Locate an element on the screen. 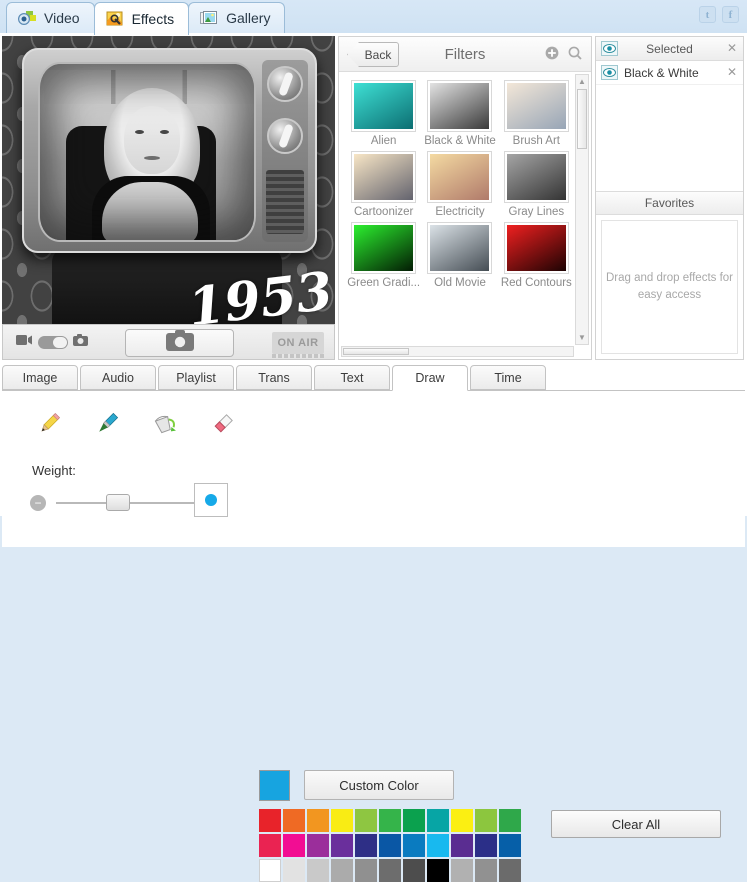 This screenshot has height=882, width=747. filter-item: Old Movie is located at coordinates (459, 255).